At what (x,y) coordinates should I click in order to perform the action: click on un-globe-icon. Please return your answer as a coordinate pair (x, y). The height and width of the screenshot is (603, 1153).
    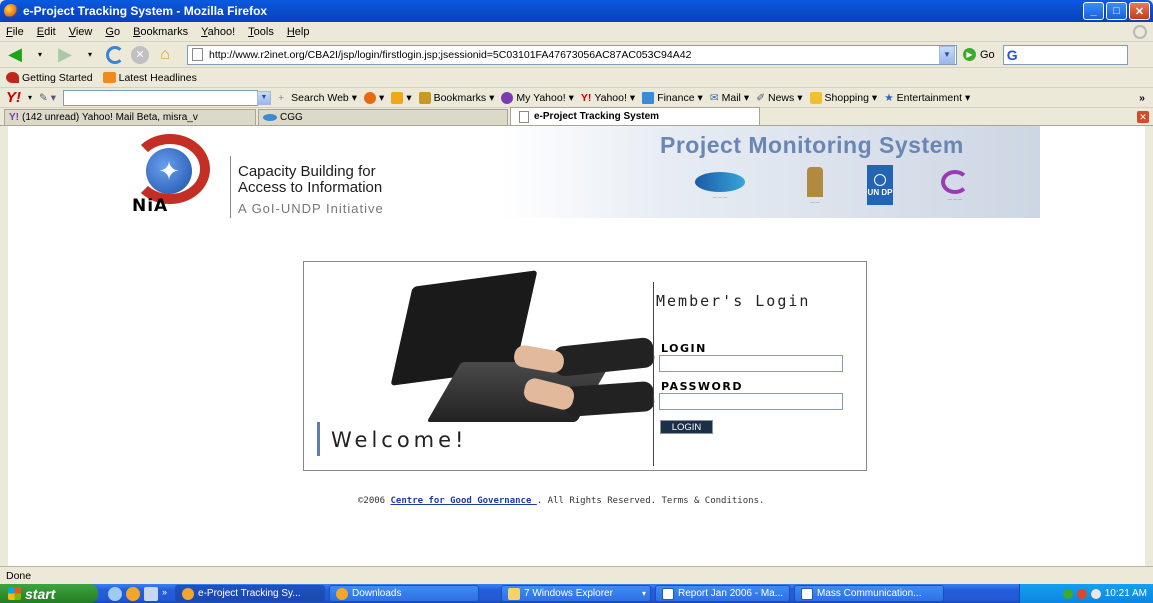
    Looking at the image, I should click on (880, 179).